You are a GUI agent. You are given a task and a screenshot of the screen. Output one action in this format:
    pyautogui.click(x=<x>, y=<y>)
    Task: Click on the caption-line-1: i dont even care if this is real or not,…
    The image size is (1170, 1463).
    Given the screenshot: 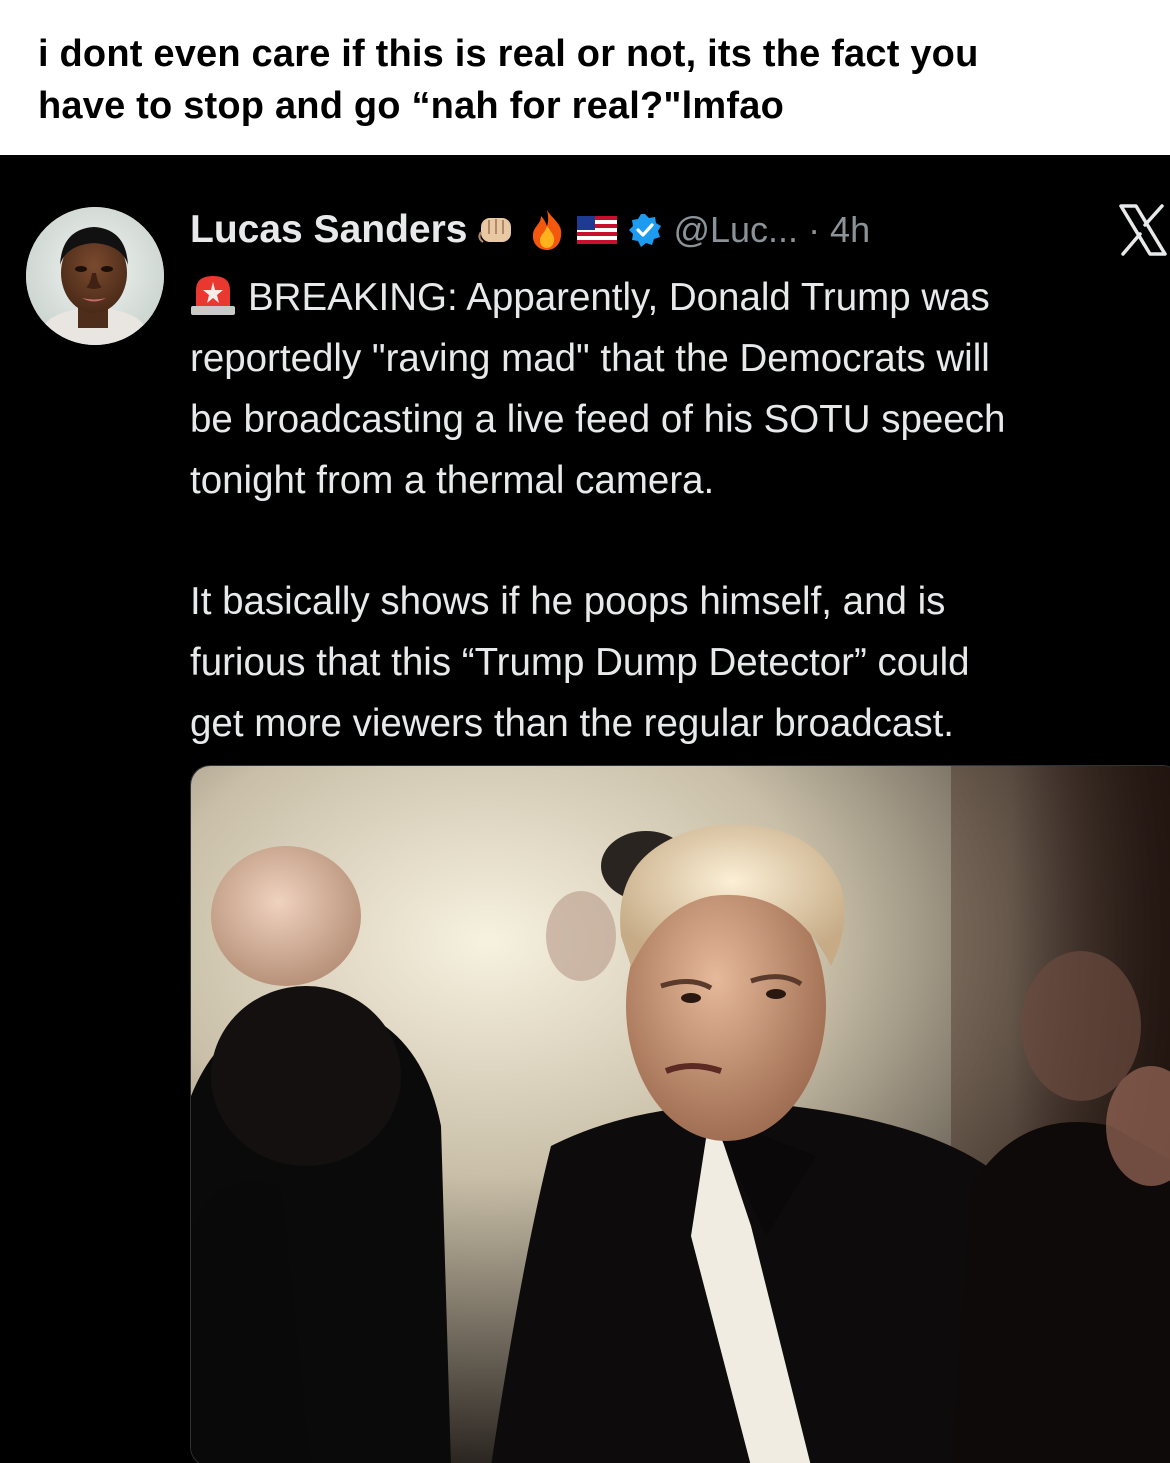 What is the action you would take?
    pyautogui.click(x=508, y=54)
    